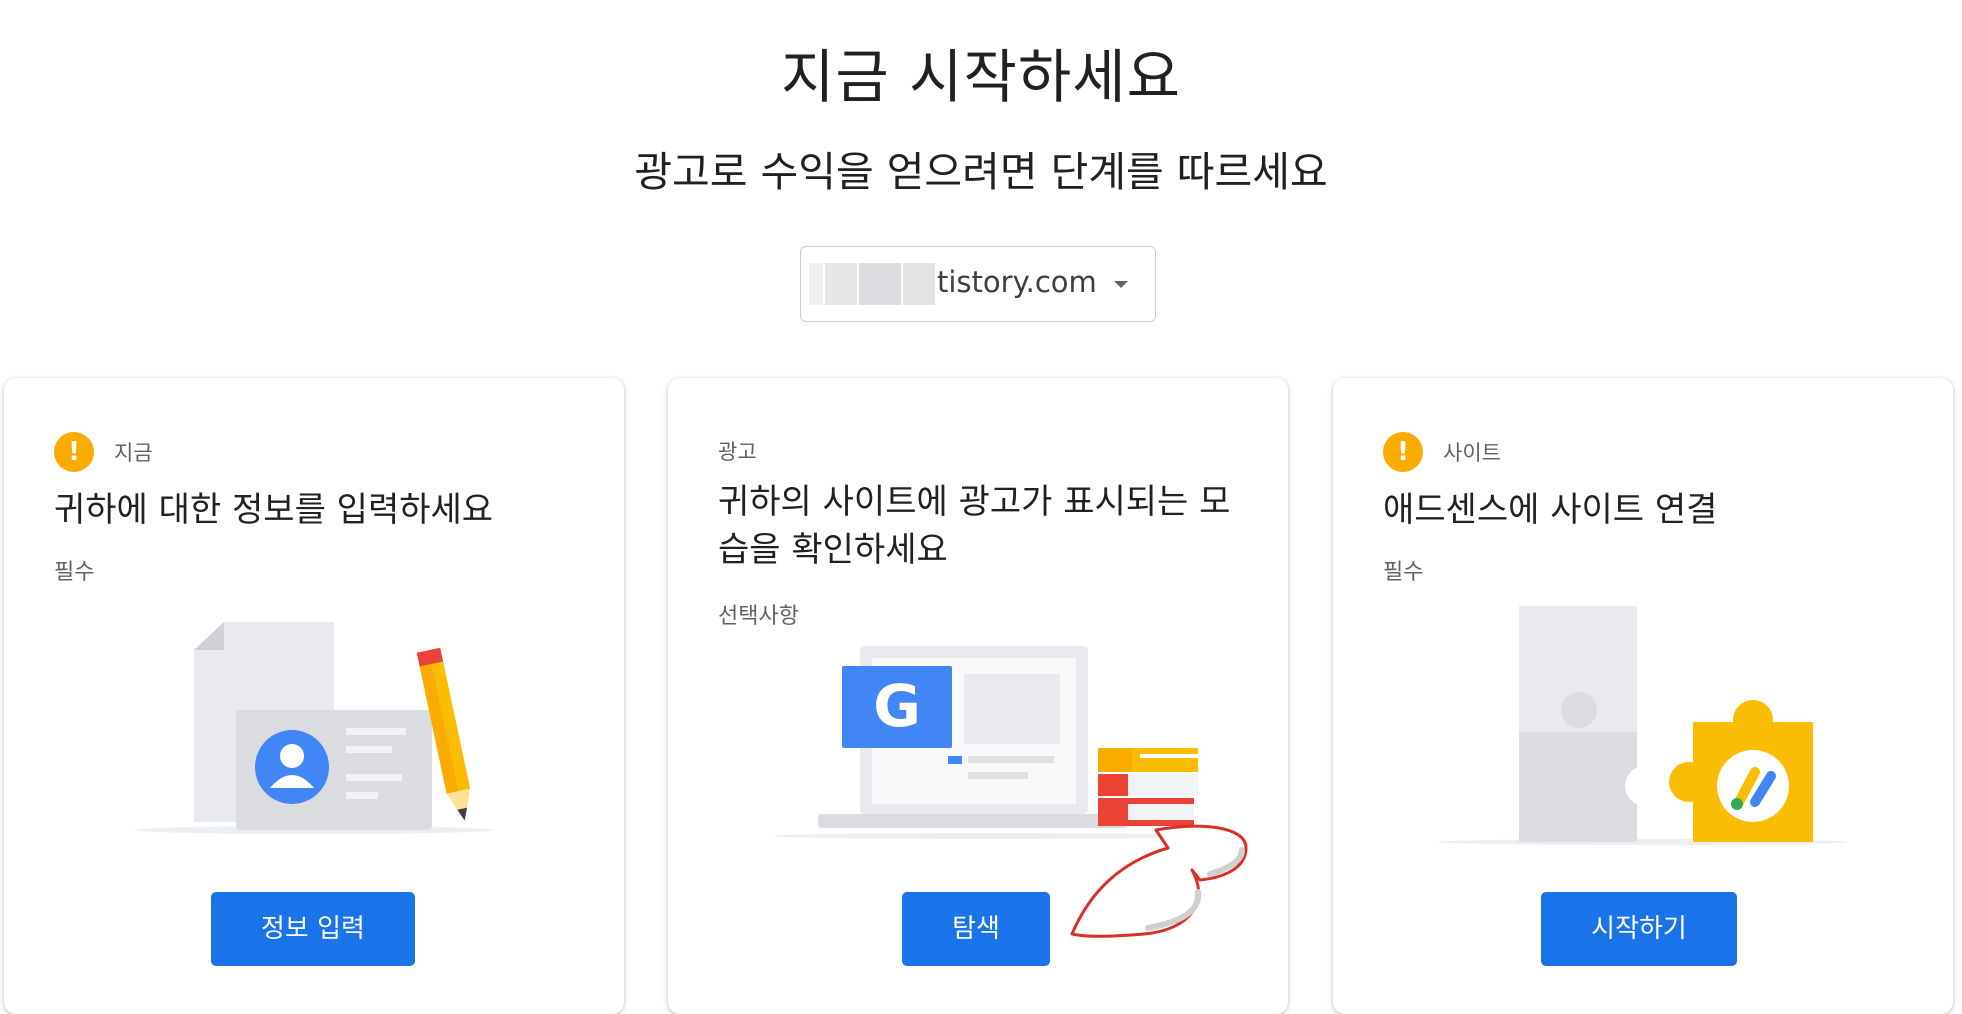 Image resolution: width=1962 pixels, height=1014 pixels. Describe the element at coordinates (1550, 510) in the screenshot. I see `card-heading: 애드센스에 사이트 연결` at that location.